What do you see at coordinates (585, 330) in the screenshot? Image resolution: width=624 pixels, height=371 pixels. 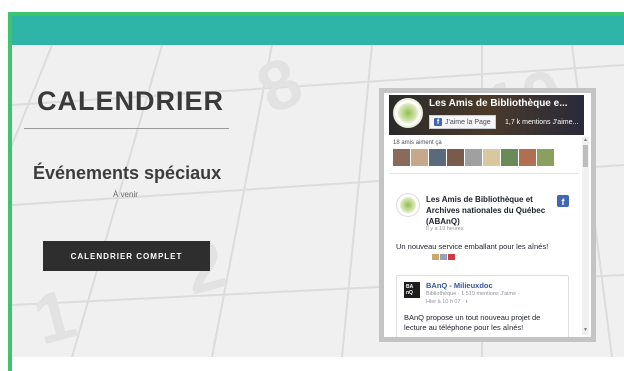 I see `scroll-down-arrow-icon: ▼` at bounding box center [585, 330].